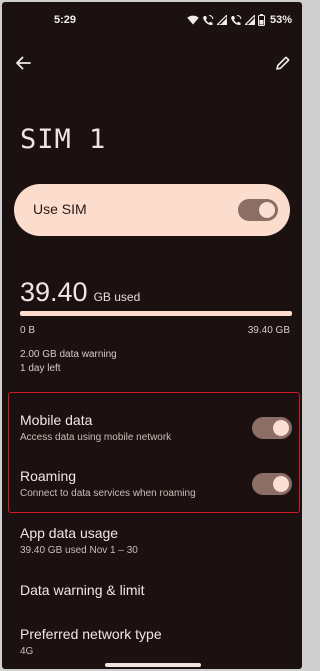 The width and height of the screenshot is (320, 671). Describe the element at coordinates (69, 533) in the screenshot. I see `app-data-usage-title: App data usage` at that location.